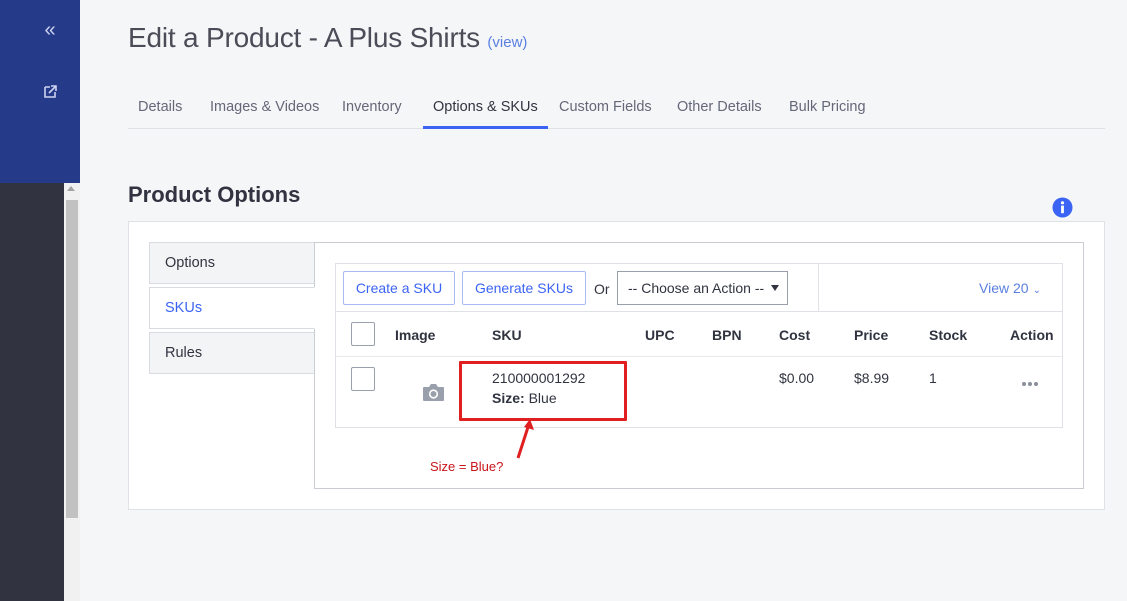  What do you see at coordinates (872, 378) in the screenshot?
I see `price-value: $8.99` at bounding box center [872, 378].